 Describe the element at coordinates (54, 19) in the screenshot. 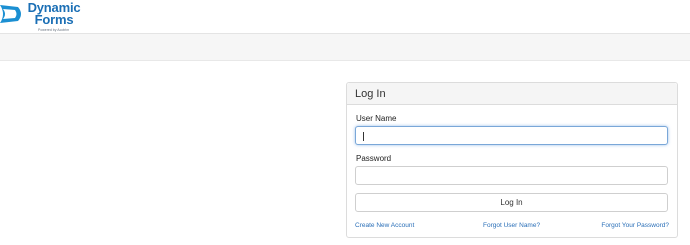

I see `logo-line2: Forms` at that location.